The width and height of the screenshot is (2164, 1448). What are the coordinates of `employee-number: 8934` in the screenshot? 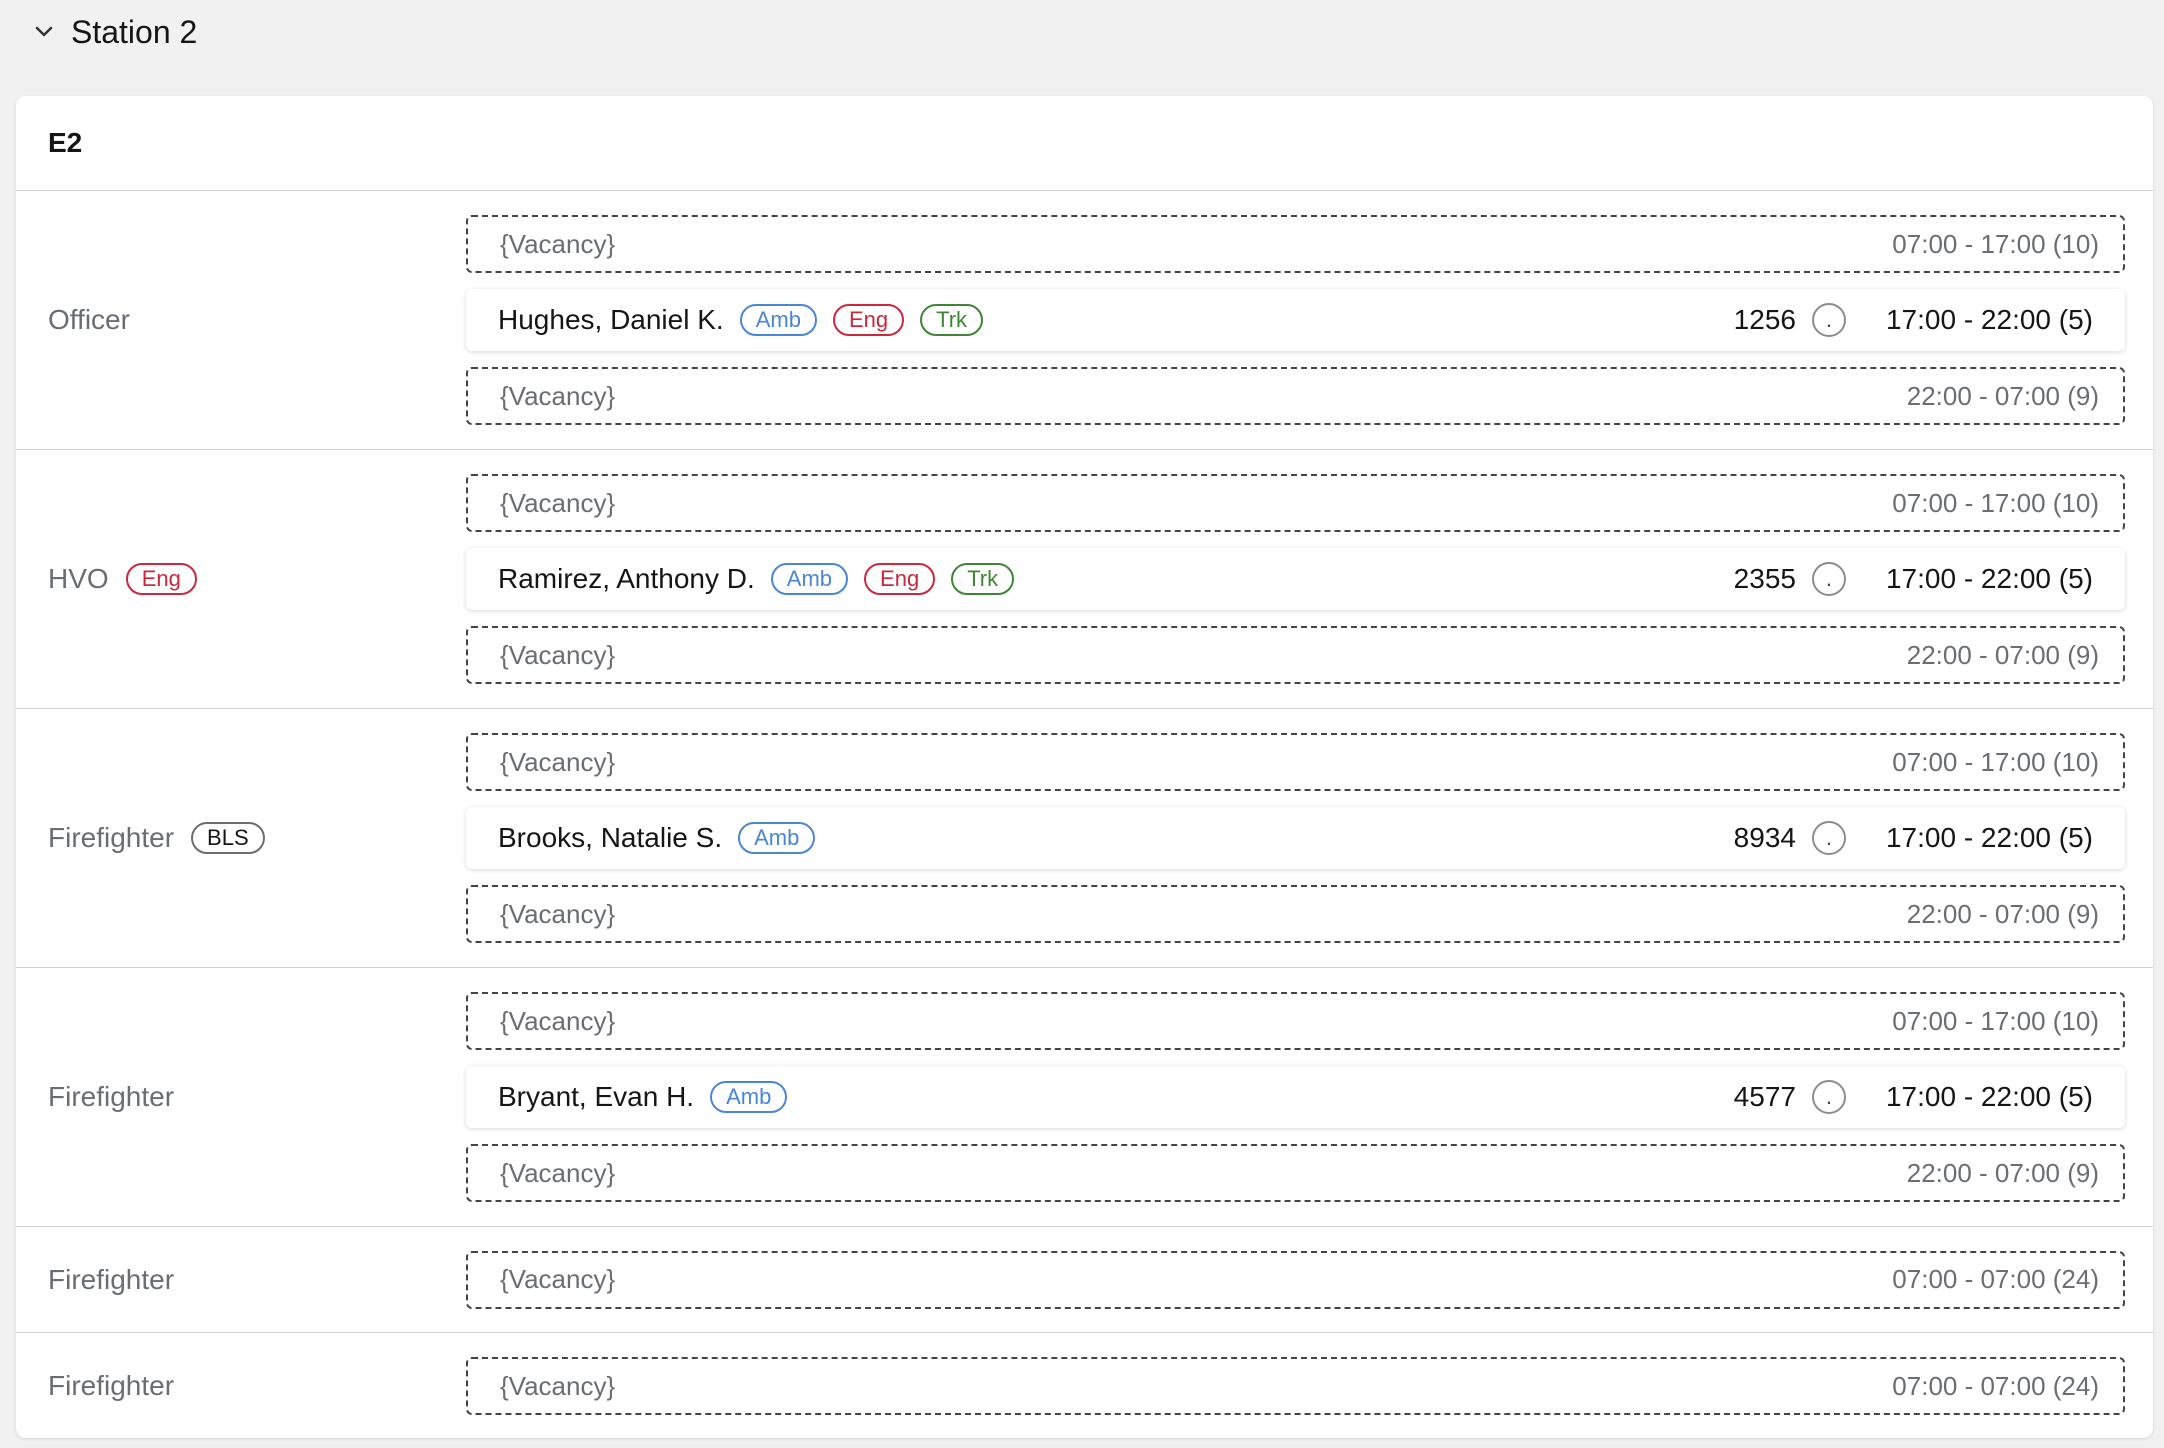 It's located at (1764, 837).